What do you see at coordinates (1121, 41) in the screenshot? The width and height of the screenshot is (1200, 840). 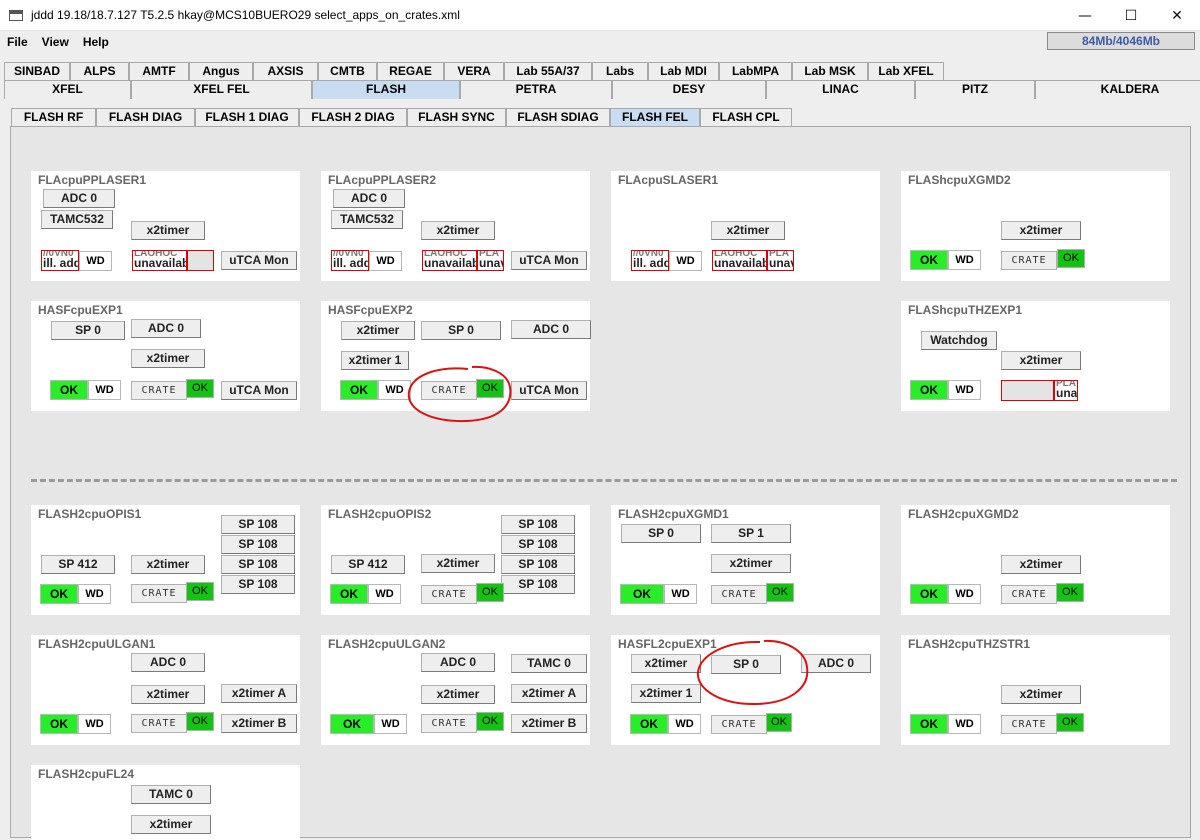 I see `memory-indicator: 84Mb/4046Mb` at bounding box center [1121, 41].